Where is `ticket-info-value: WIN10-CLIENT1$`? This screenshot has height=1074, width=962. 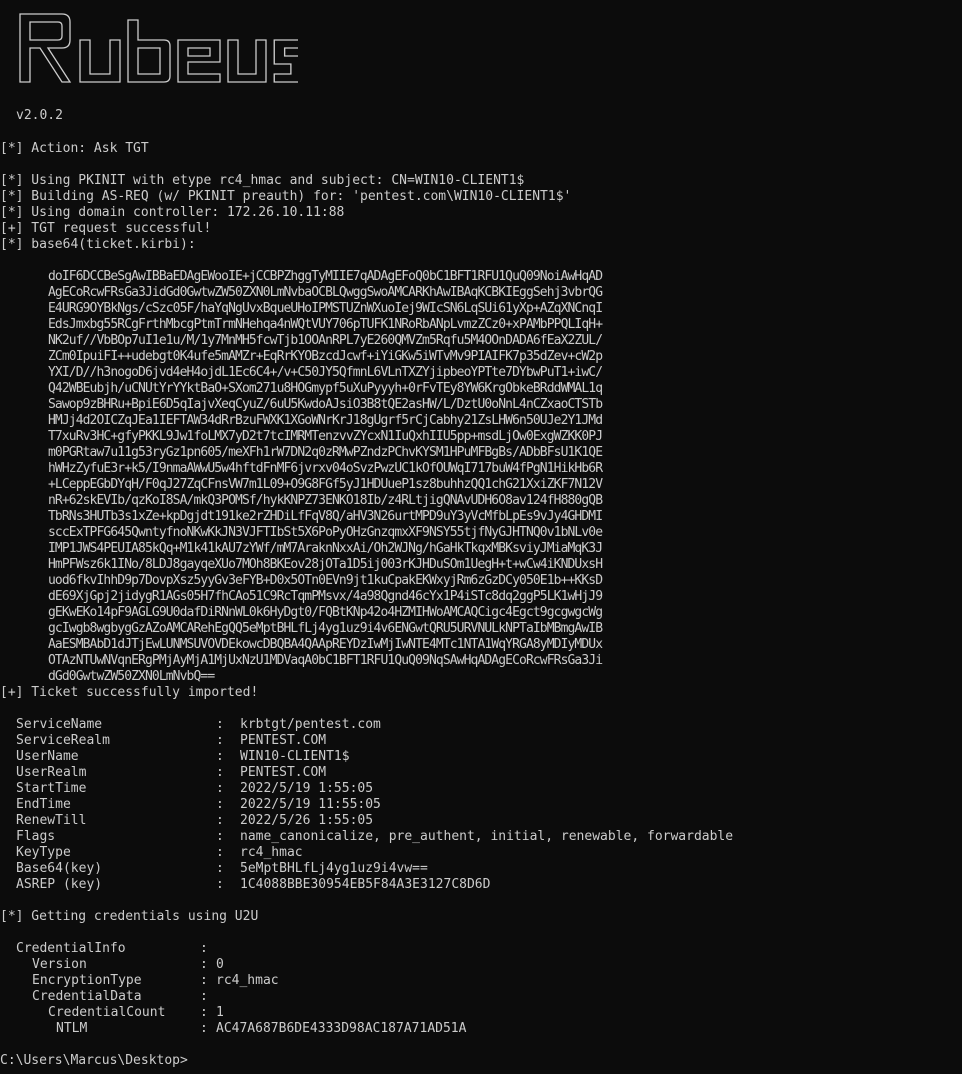
ticket-info-value: WIN10-CLIENT1$ is located at coordinates (295, 756).